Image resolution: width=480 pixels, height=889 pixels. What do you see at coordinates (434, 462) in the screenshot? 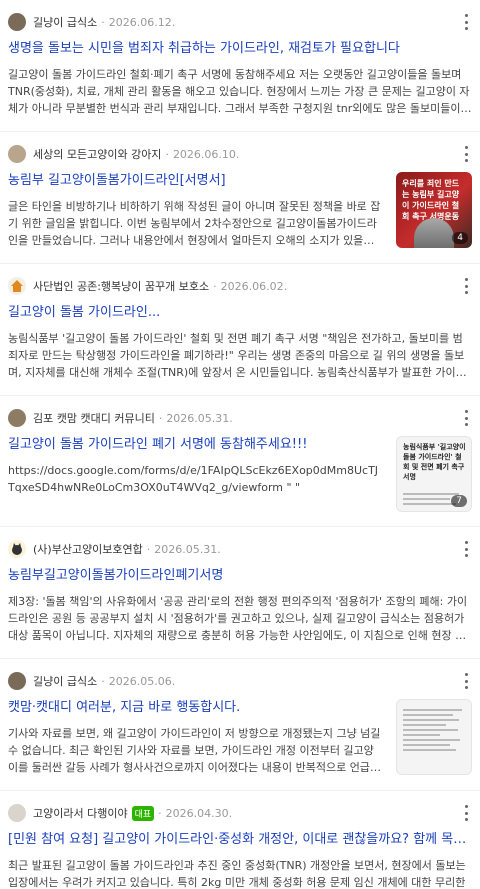
I see `thumbnail-caption: 농림식품부 '길고양이 돌봄 가이드라인' 철회 및 전면 폐기 촉구 서명` at bounding box center [434, 462].